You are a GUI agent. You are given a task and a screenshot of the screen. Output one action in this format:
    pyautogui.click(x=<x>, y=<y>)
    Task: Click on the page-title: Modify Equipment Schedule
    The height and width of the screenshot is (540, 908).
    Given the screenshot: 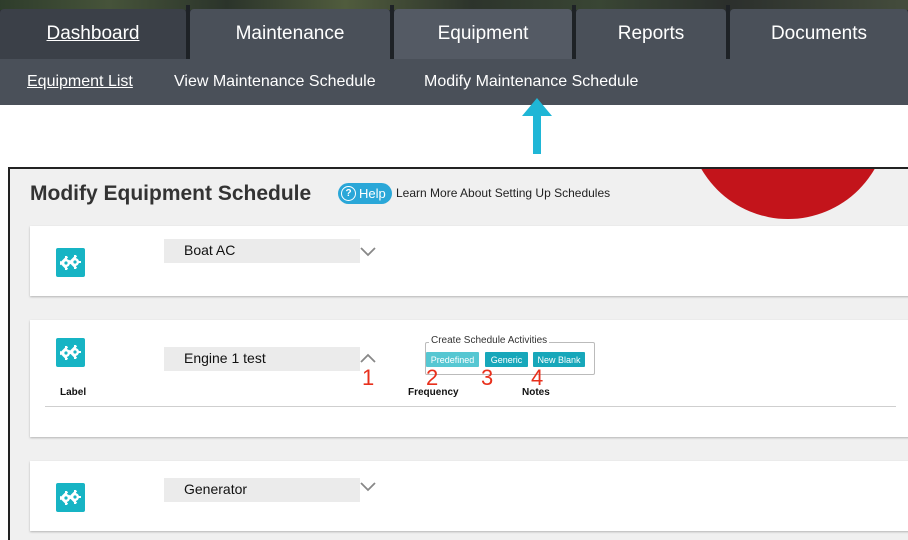 What is the action you would take?
    pyautogui.click(x=171, y=193)
    